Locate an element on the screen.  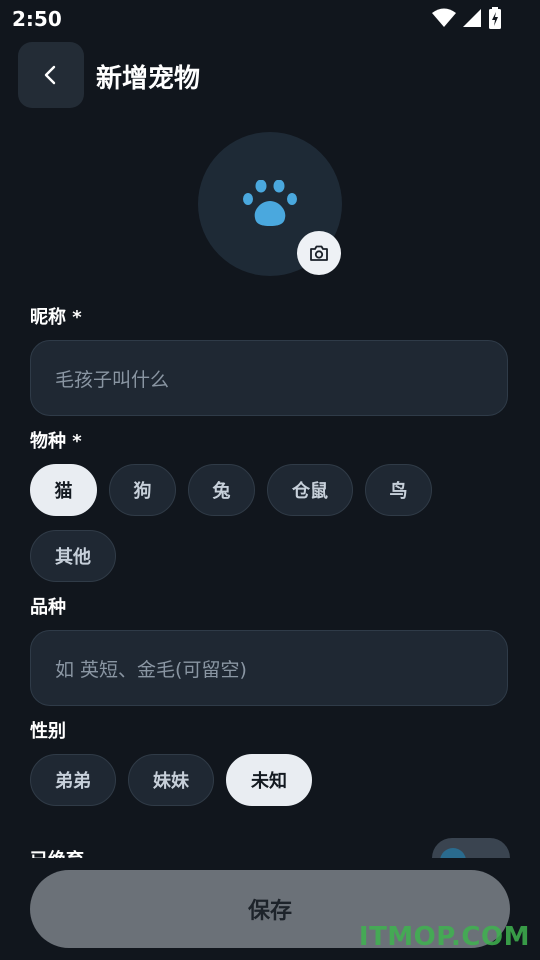
watermark: ITMOP.COM is located at coordinates (444, 937).